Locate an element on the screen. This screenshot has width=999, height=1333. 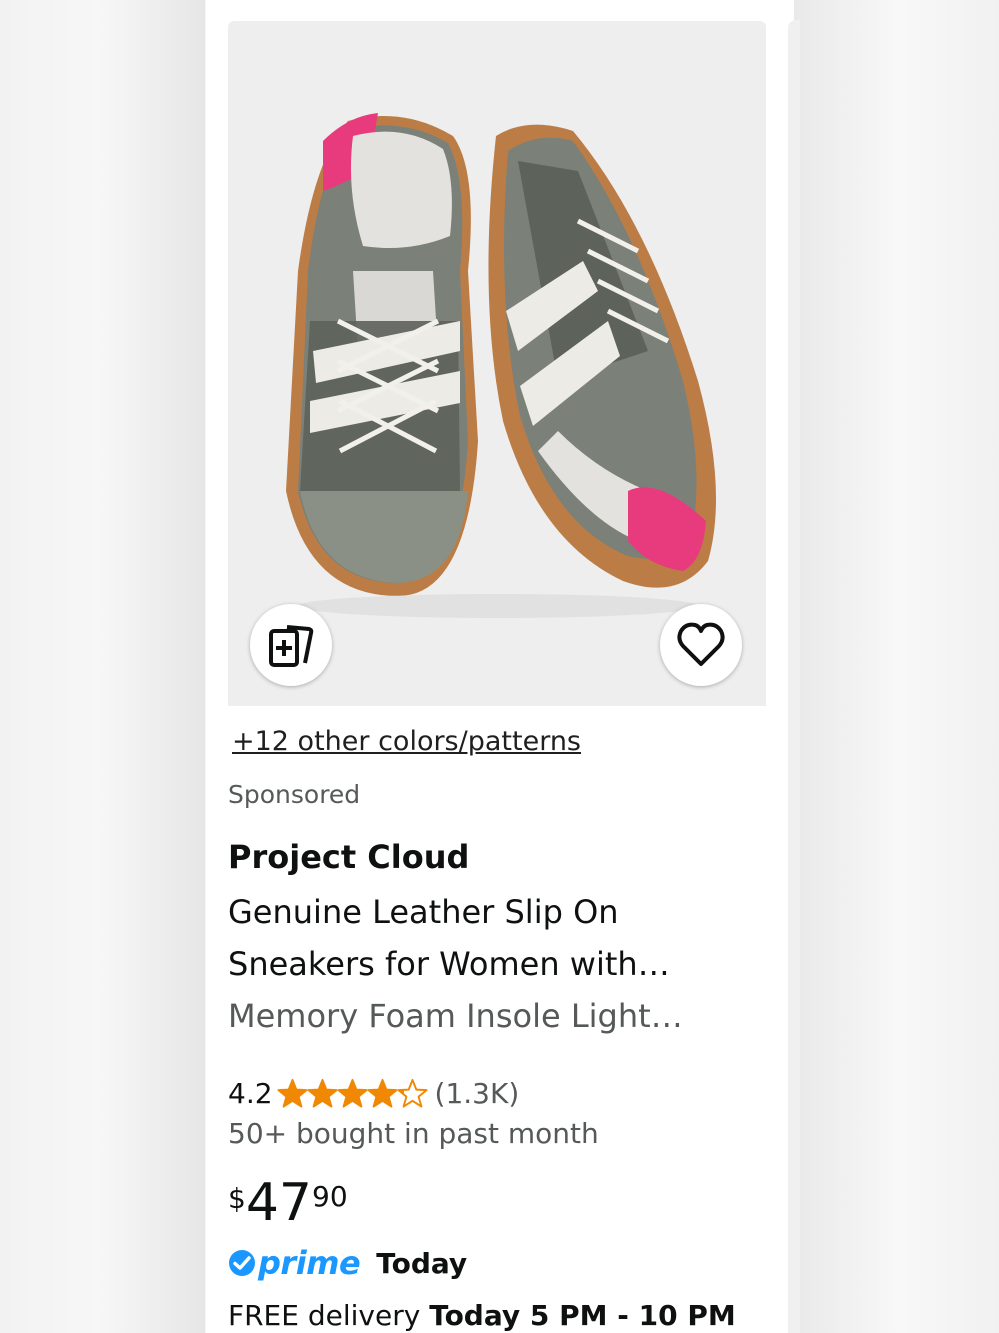
next-product-card-edge is located at coordinates (794, 676).